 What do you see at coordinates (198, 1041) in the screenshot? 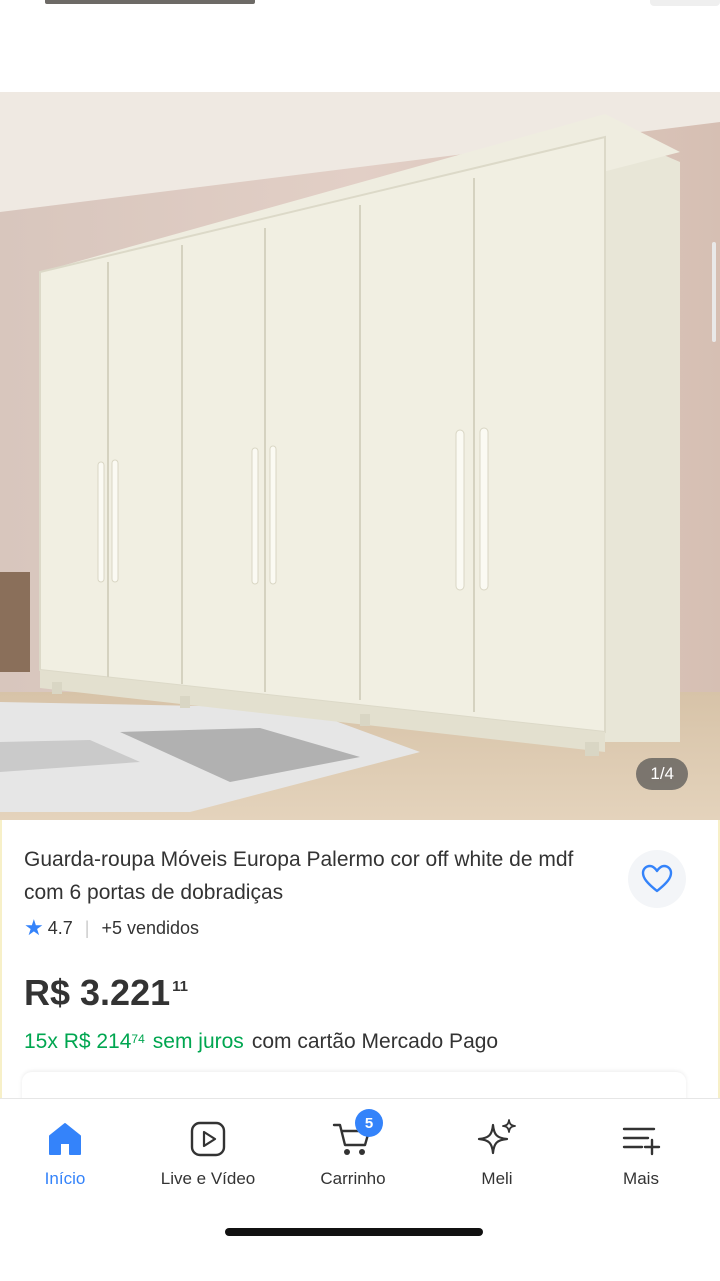
I see `installments-free: sem juros` at bounding box center [198, 1041].